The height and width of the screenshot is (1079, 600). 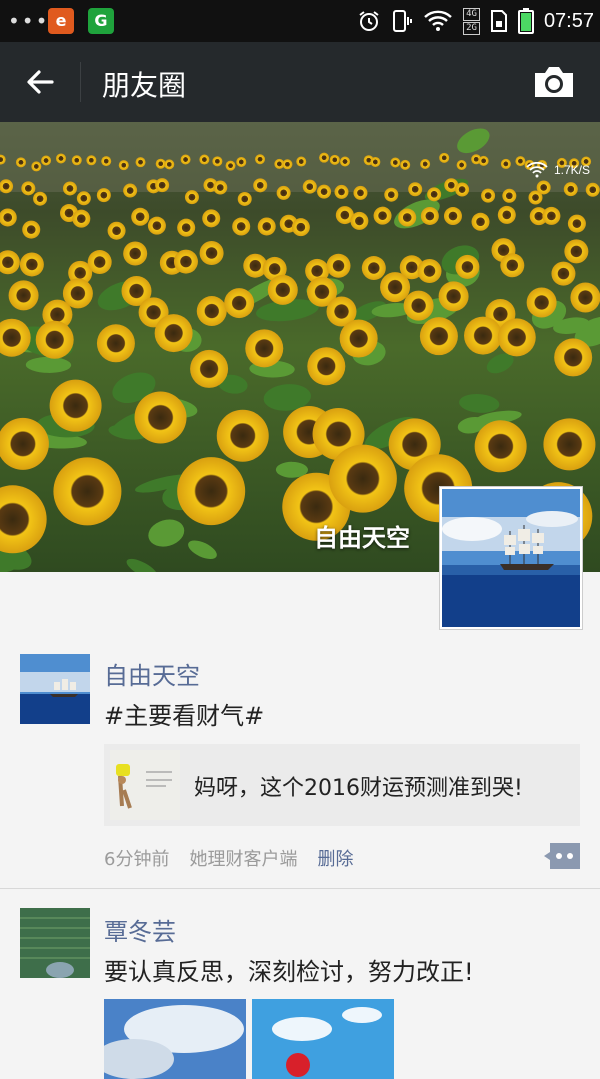 I want to click on phone-vibrate-icon, so click(x=403, y=21).